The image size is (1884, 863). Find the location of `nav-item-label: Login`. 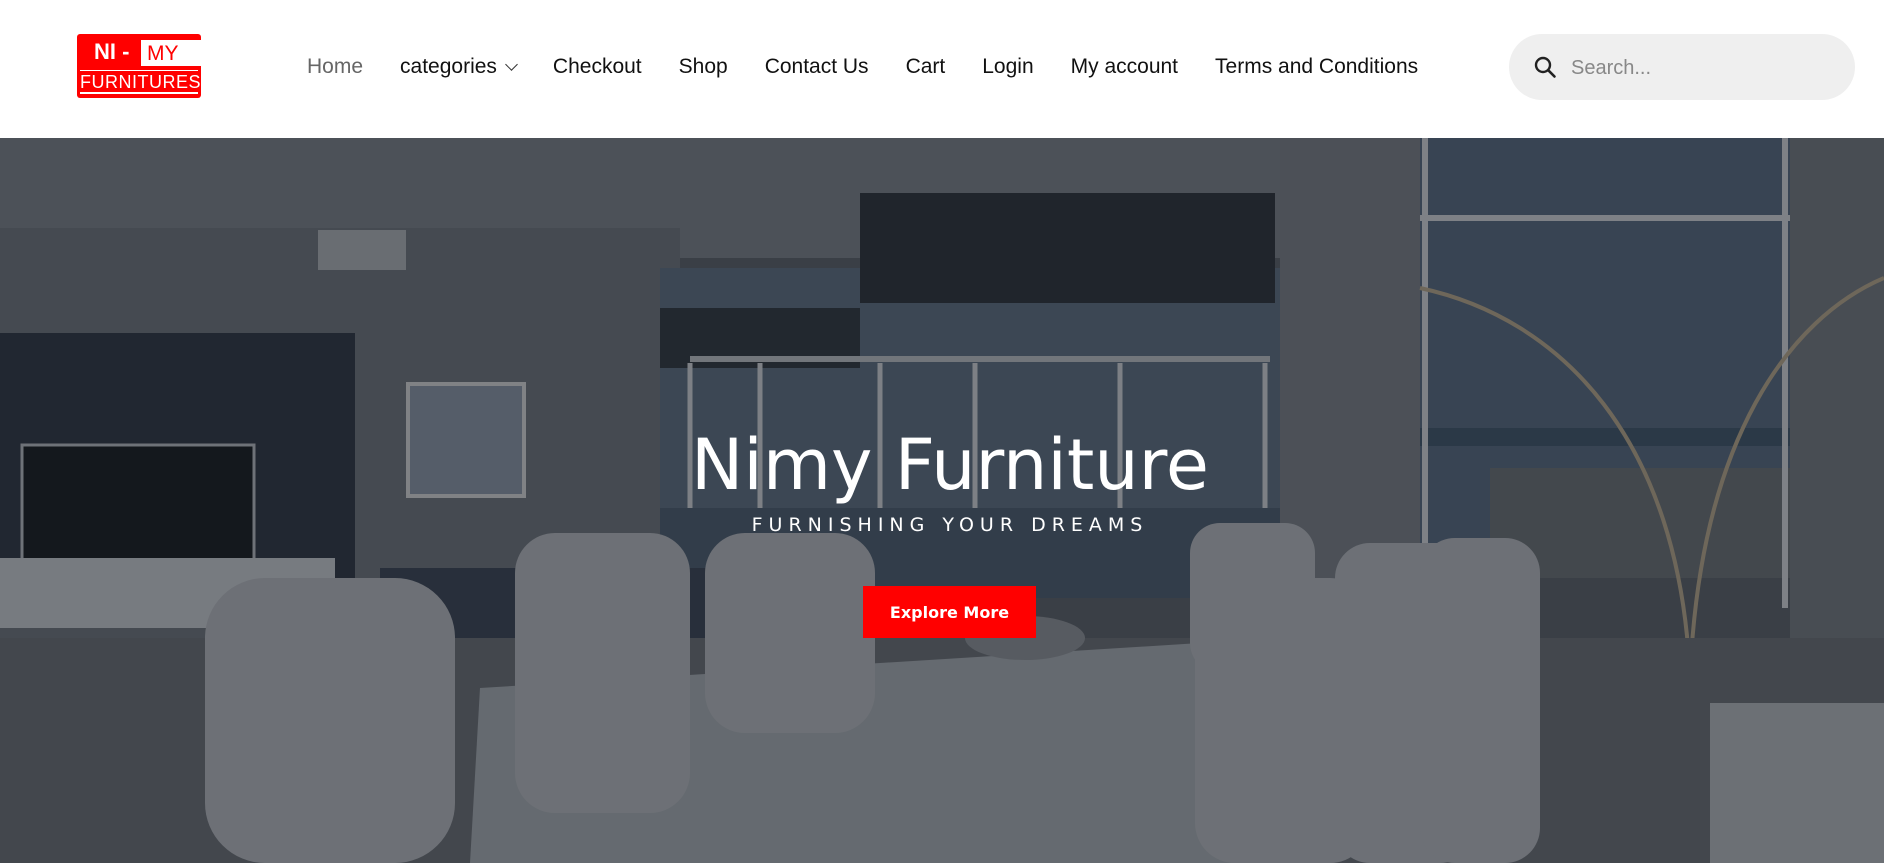

nav-item-label: Login is located at coordinates (1008, 66).